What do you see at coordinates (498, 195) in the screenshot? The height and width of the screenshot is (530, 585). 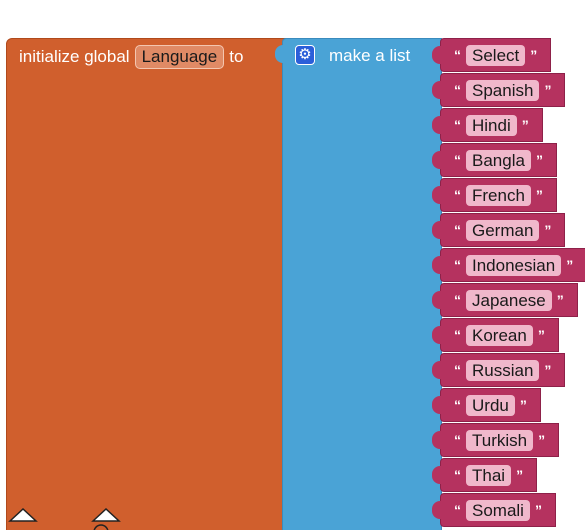 I see `text-value: French` at bounding box center [498, 195].